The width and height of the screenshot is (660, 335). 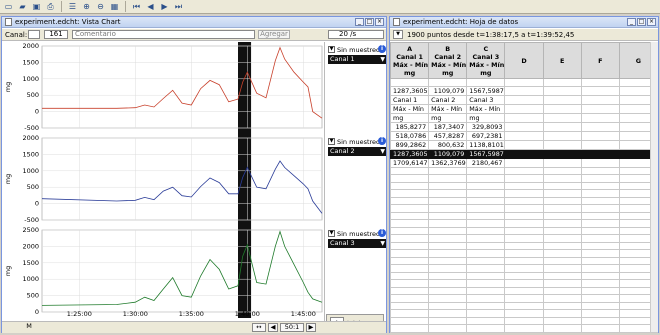 What do you see at coordinates (29, 327) in the screenshot?
I see `scroll-marker: M` at bounding box center [29, 327].